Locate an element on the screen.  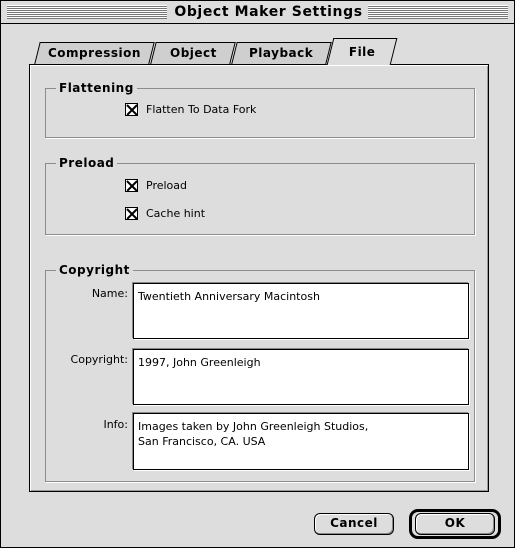
flatten-to-data-fork-label: Flatten To Data Fork is located at coordinates (201, 109).